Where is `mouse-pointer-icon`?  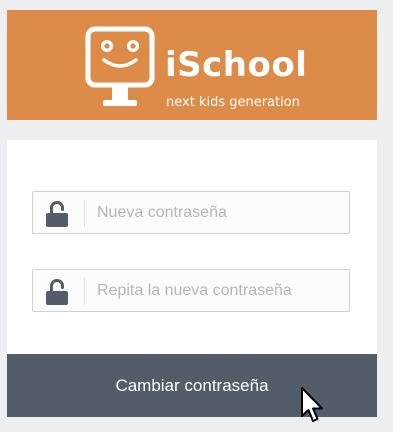
mouse-pointer-icon is located at coordinates (312, 404).